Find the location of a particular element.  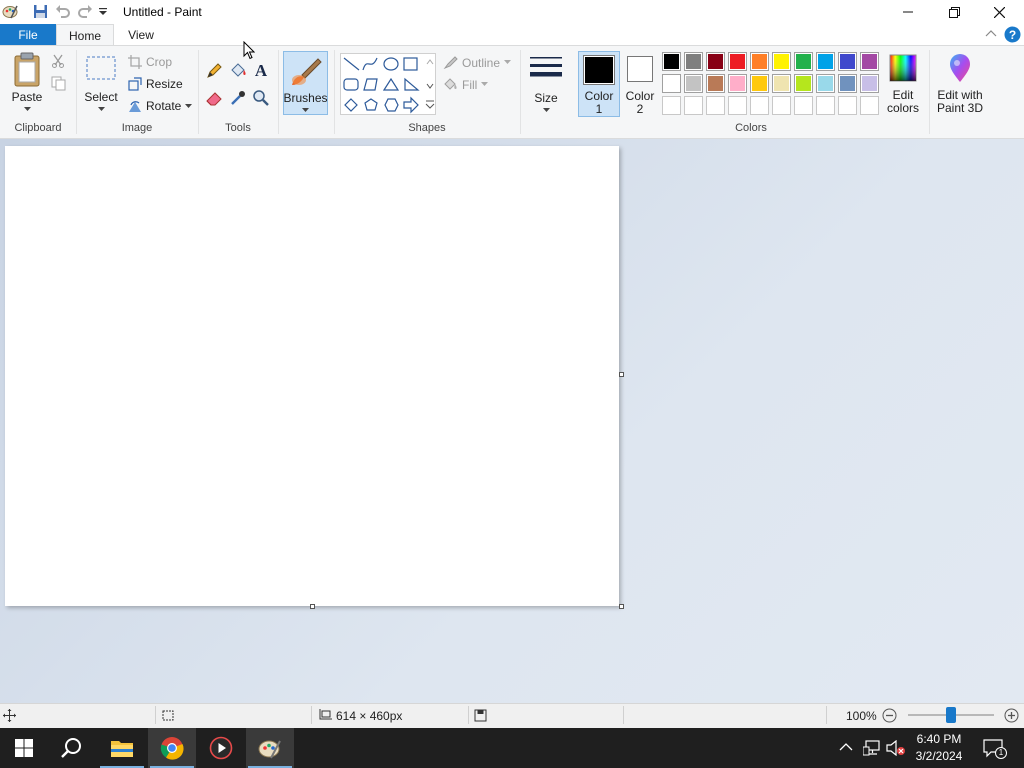

taskbar-file-explorer is located at coordinates (122, 748).